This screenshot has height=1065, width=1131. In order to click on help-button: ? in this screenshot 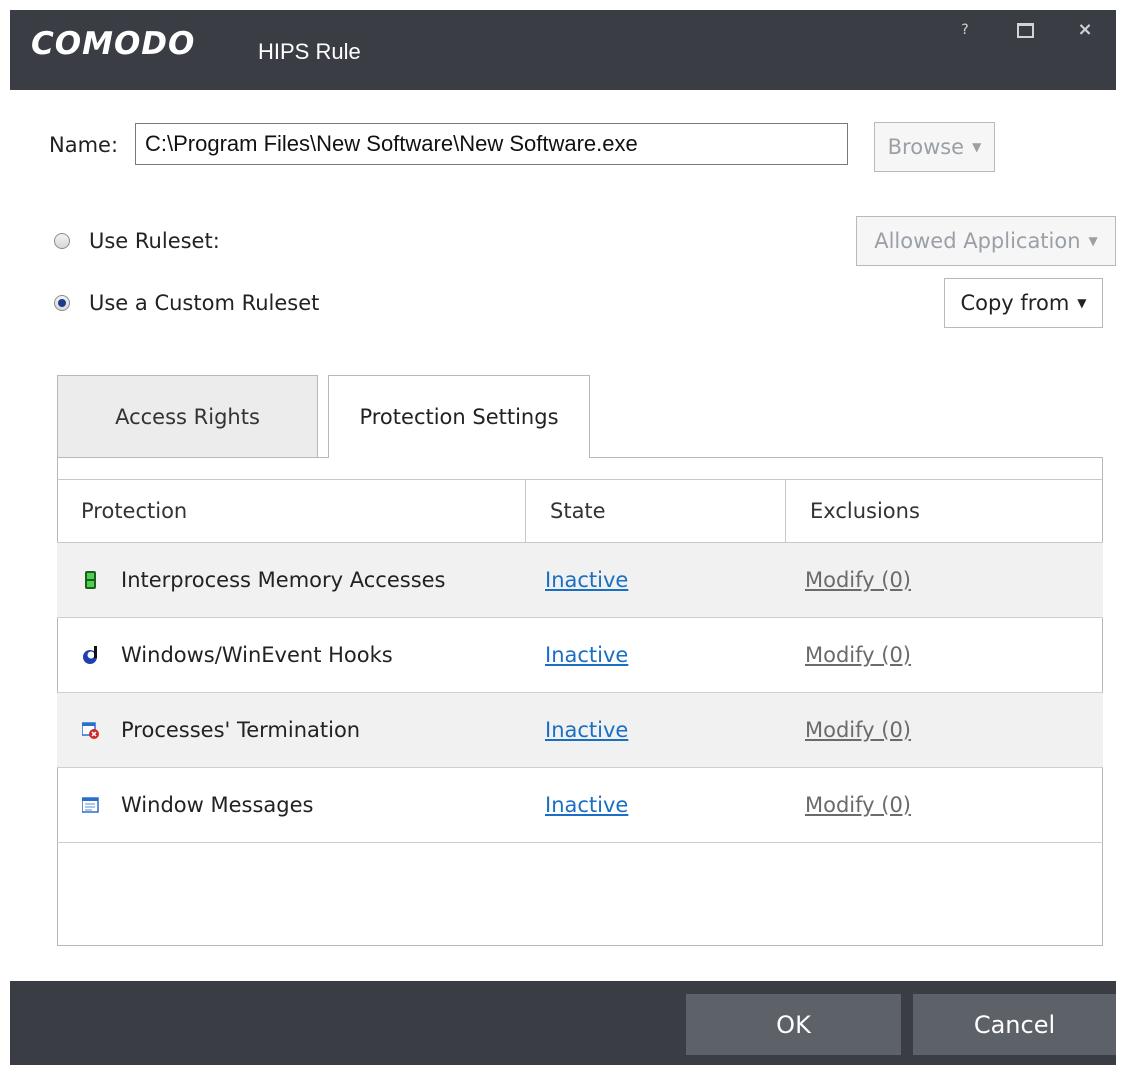, I will do `click(965, 34)`.